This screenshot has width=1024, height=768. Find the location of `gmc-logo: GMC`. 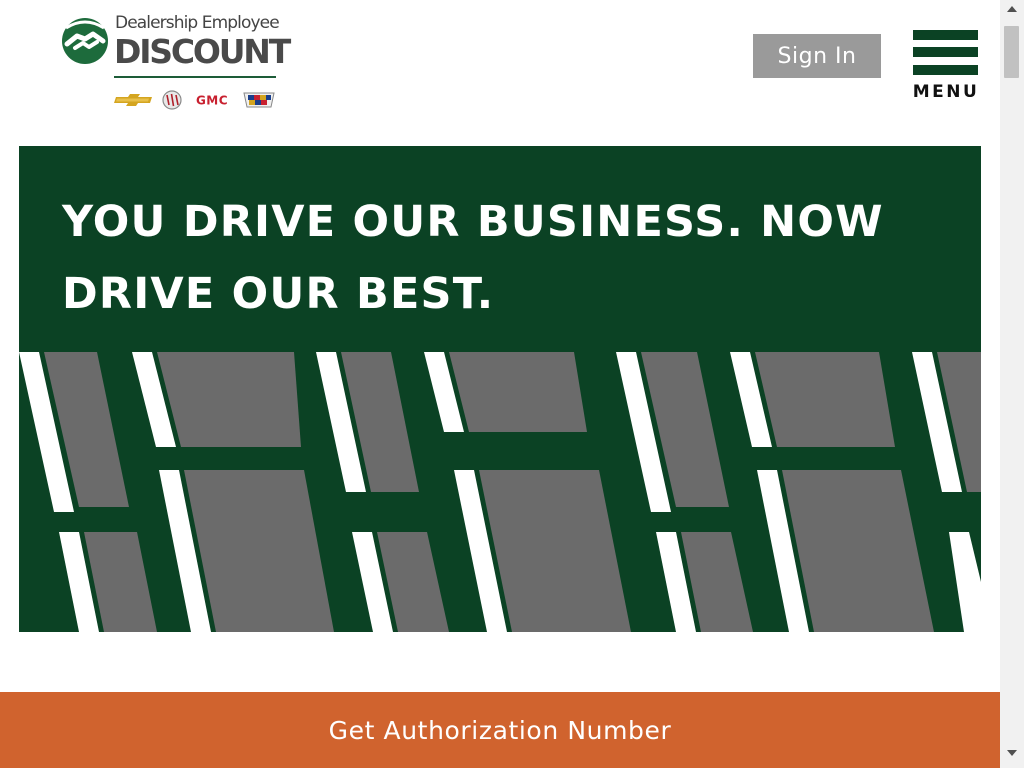

gmc-logo: GMC is located at coordinates (212, 101).